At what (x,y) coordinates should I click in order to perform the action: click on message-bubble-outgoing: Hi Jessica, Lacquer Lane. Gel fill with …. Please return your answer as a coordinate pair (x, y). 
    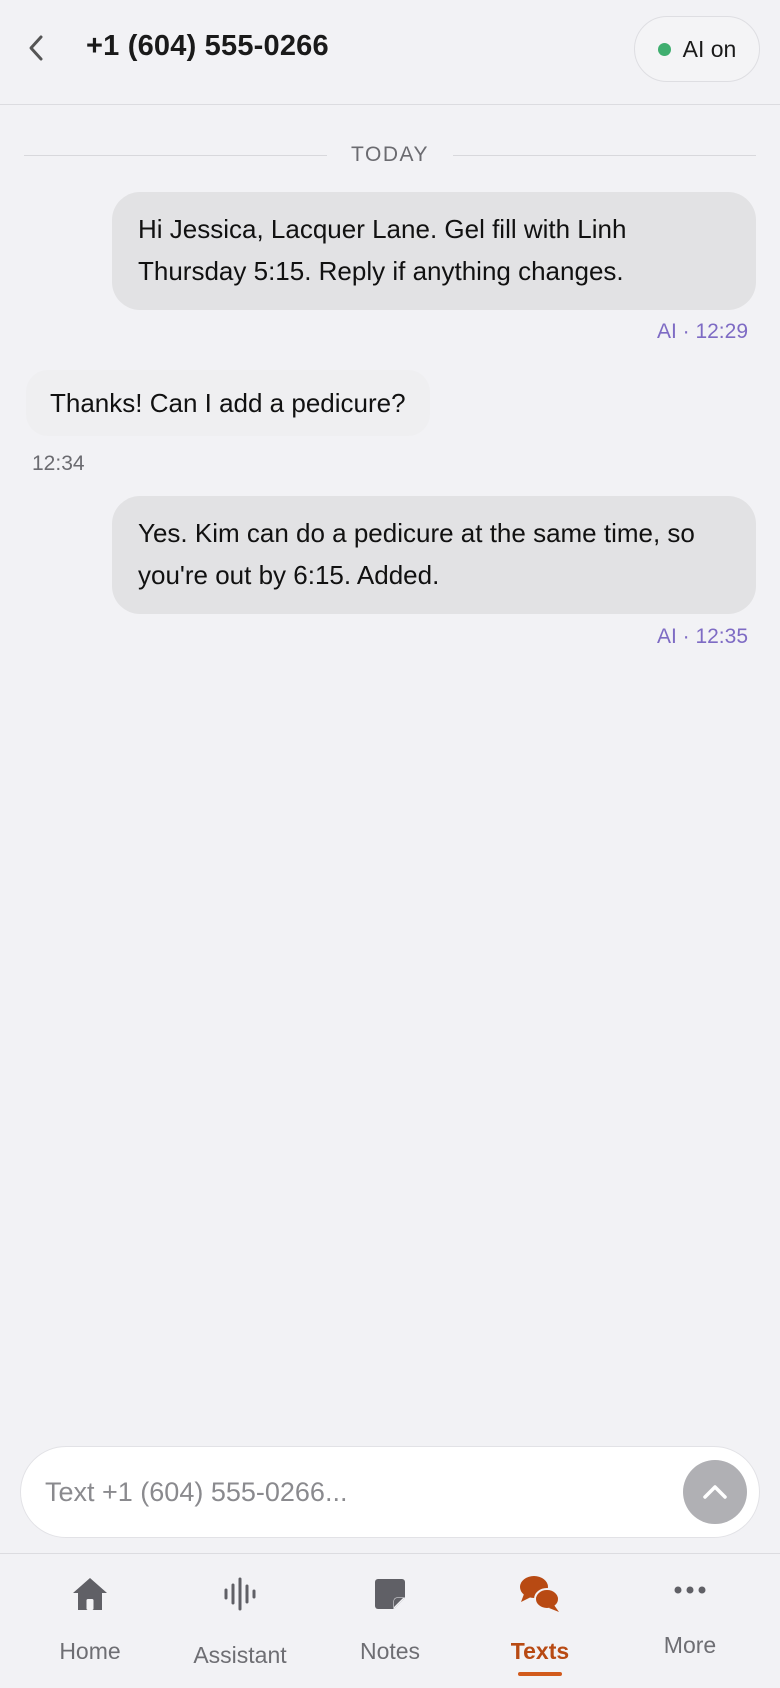
    Looking at the image, I should click on (434, 251).